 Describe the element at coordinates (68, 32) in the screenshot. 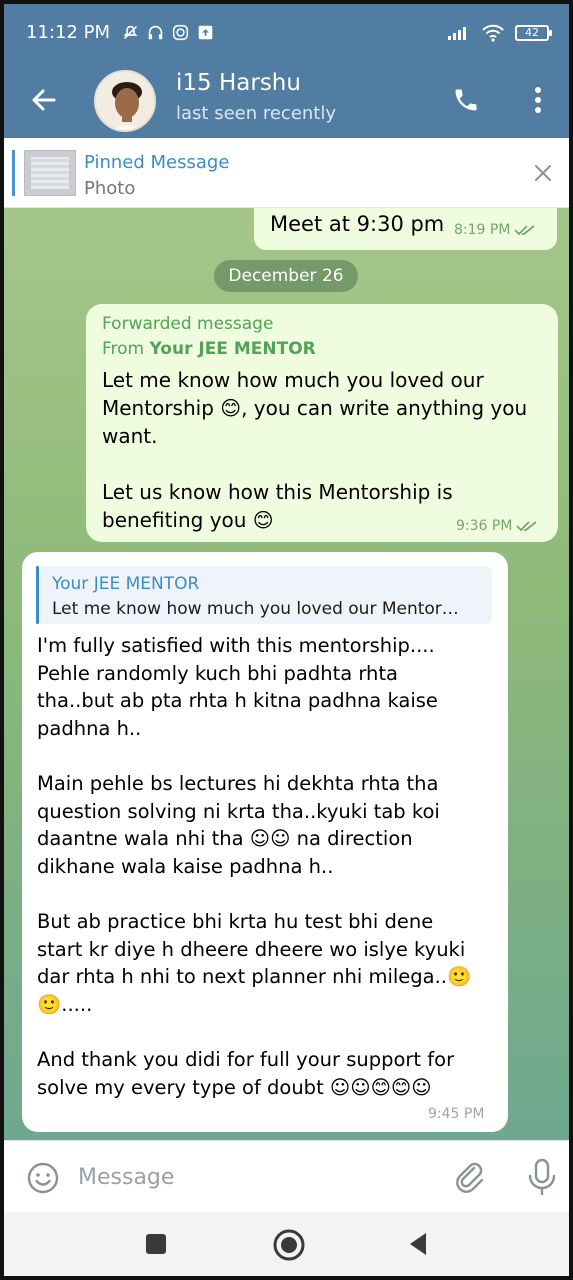

I see `status-time: 11:12 PM` at that location.